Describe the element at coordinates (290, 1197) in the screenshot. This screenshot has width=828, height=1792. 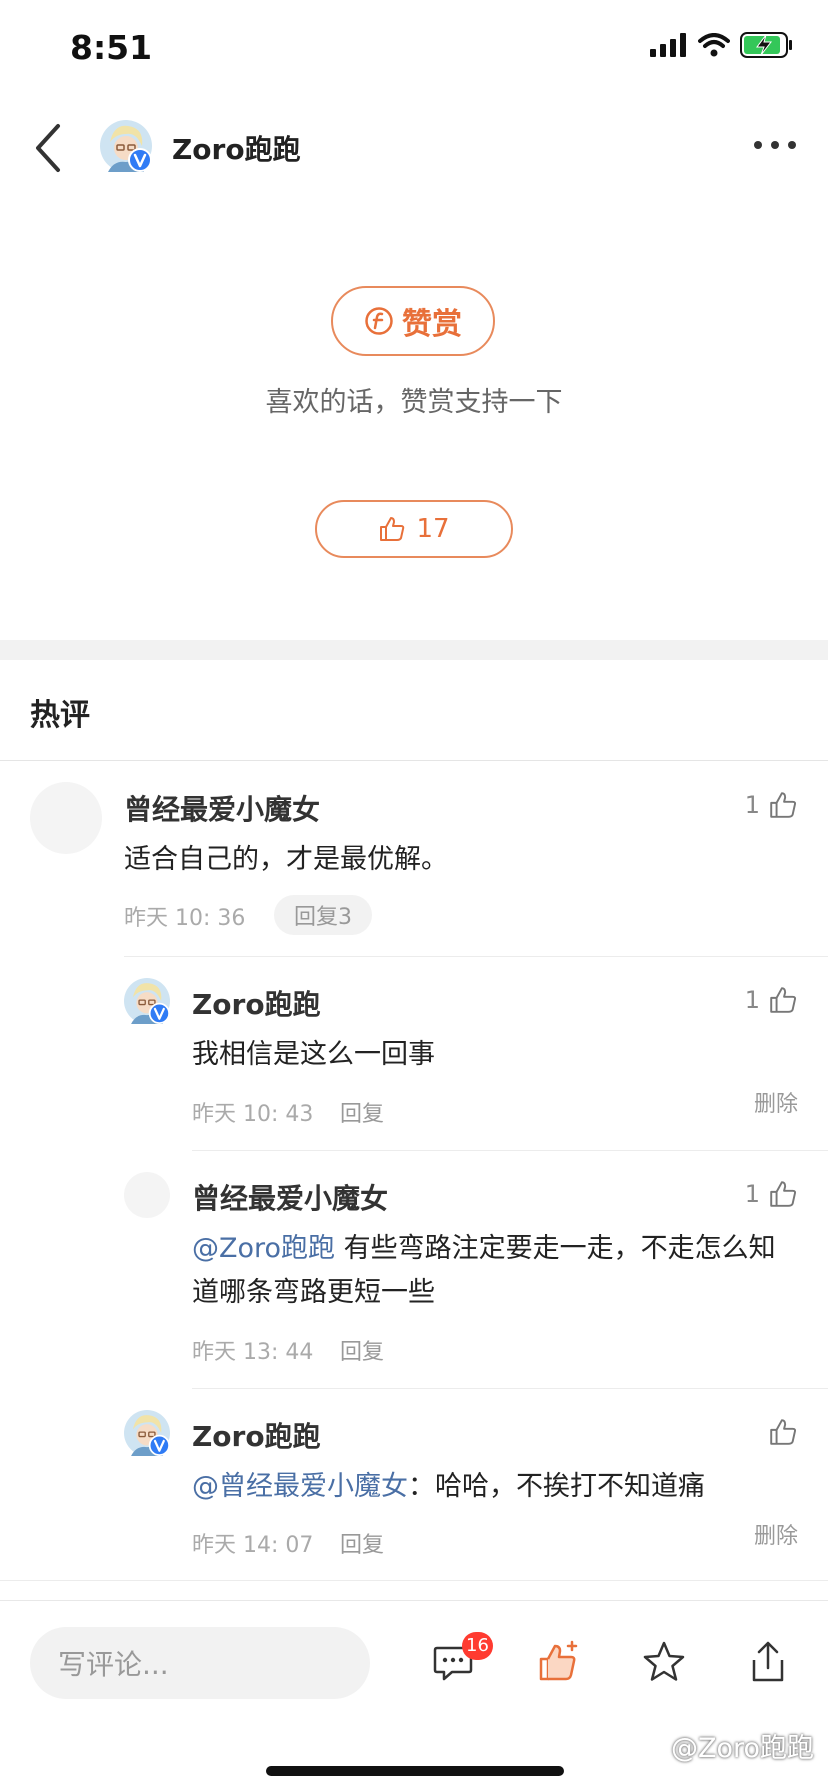
I see `reply-name: 曾经最爱小魔女` at that location.